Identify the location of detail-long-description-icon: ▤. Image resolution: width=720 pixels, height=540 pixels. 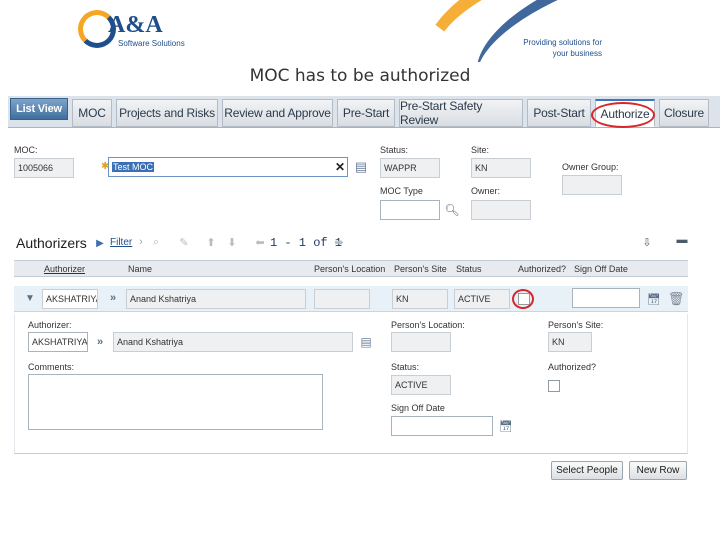
(366, 342).